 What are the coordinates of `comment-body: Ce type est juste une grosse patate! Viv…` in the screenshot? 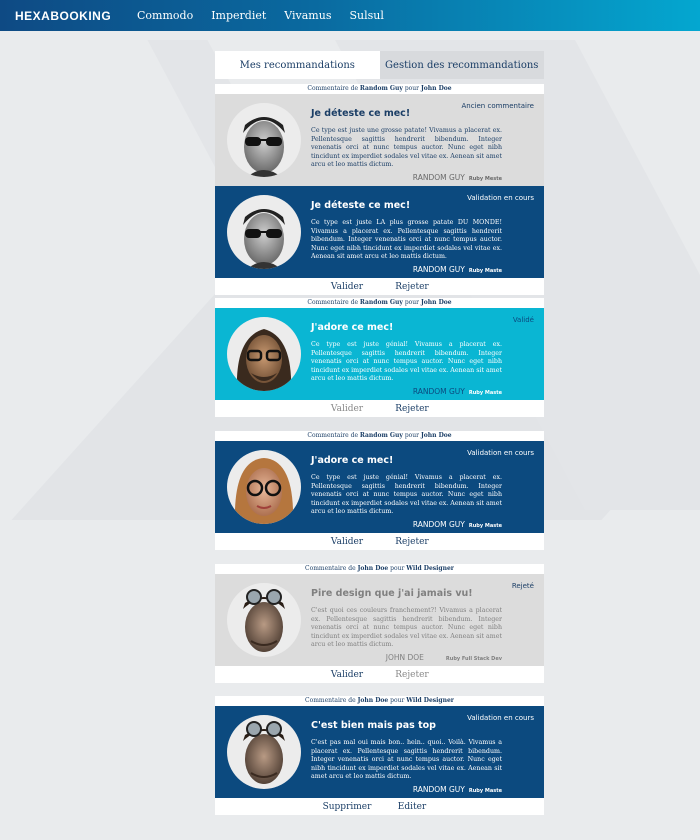 It's located at (406, 147).